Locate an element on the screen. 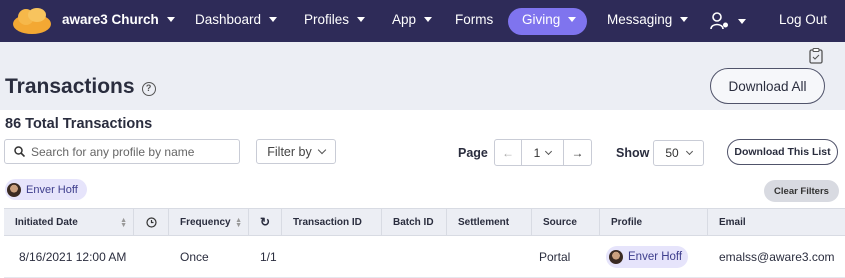 The width and height of the screenshot is (845, 278). aware3-logo-icon is located at coordinates (32, 21).